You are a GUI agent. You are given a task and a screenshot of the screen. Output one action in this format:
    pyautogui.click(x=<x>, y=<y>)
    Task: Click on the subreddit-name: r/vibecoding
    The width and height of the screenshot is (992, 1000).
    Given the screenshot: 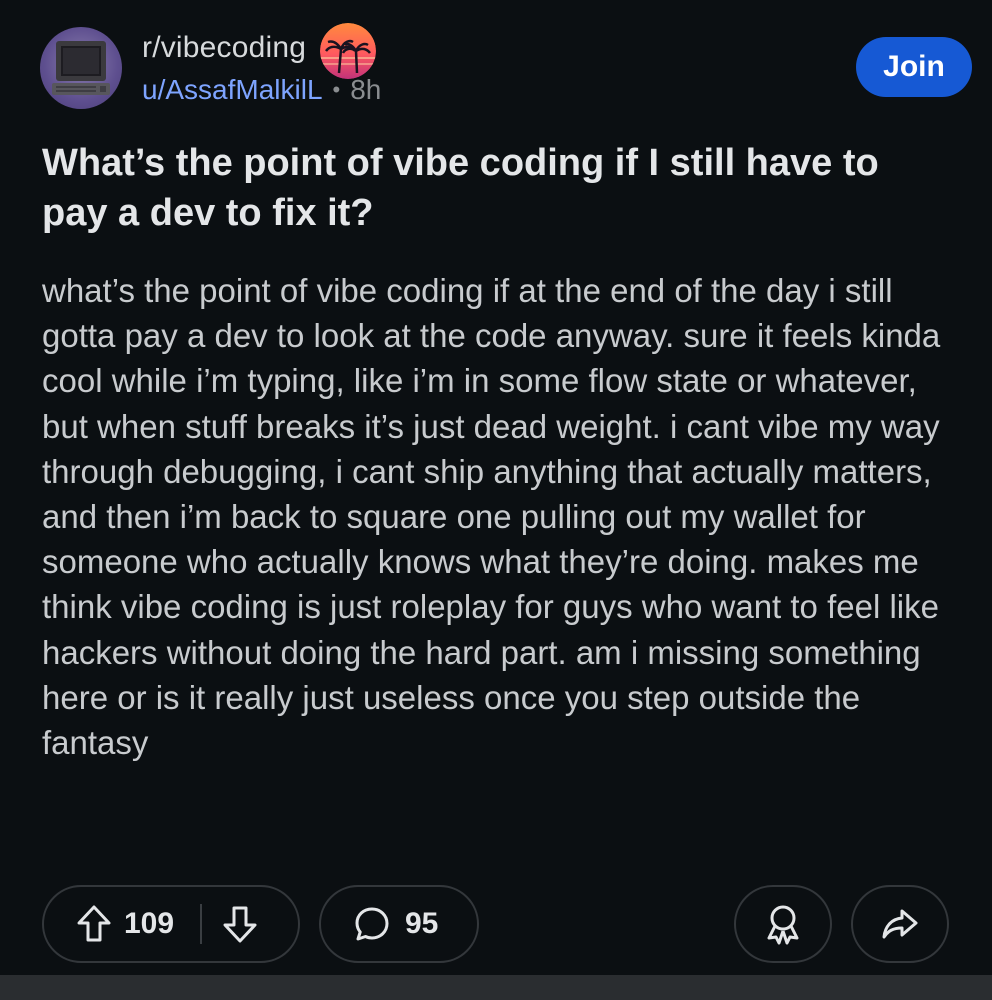 What is the action you would take?
    pyautogui.click(x=224, y=48)
    